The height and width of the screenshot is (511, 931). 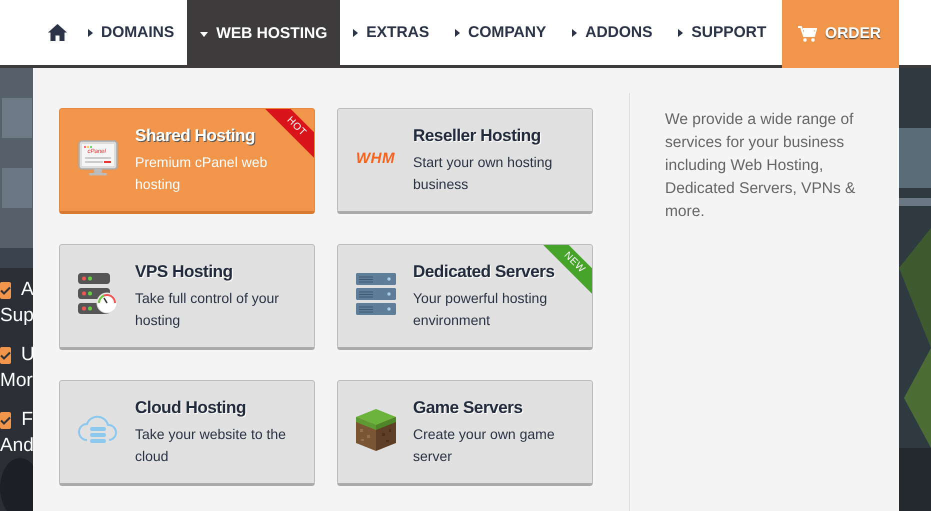 What do you see at coordinates (191, 408) in the screenshot?
I see `card-title: Cloud Hosting` at bounding box center [191, 408].